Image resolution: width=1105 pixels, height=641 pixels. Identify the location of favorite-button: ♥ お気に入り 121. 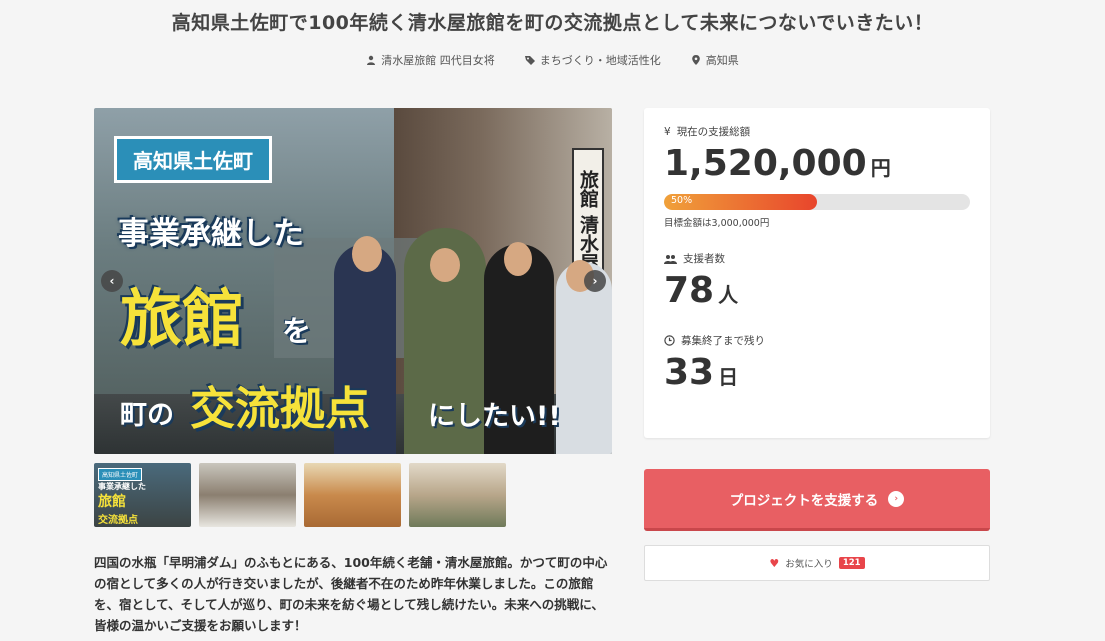
(817, 563).